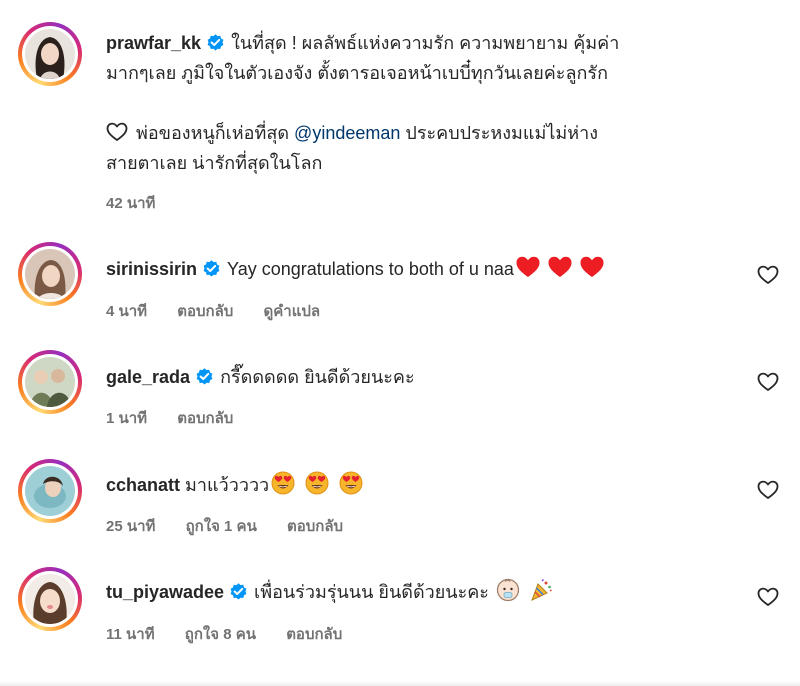 The height and width of the screenshot is (686, 800). What do you see at coordinates (126, 418) in the screenshot?
I see `timestamp: 1 นาที` at bounding box center [126, 418].